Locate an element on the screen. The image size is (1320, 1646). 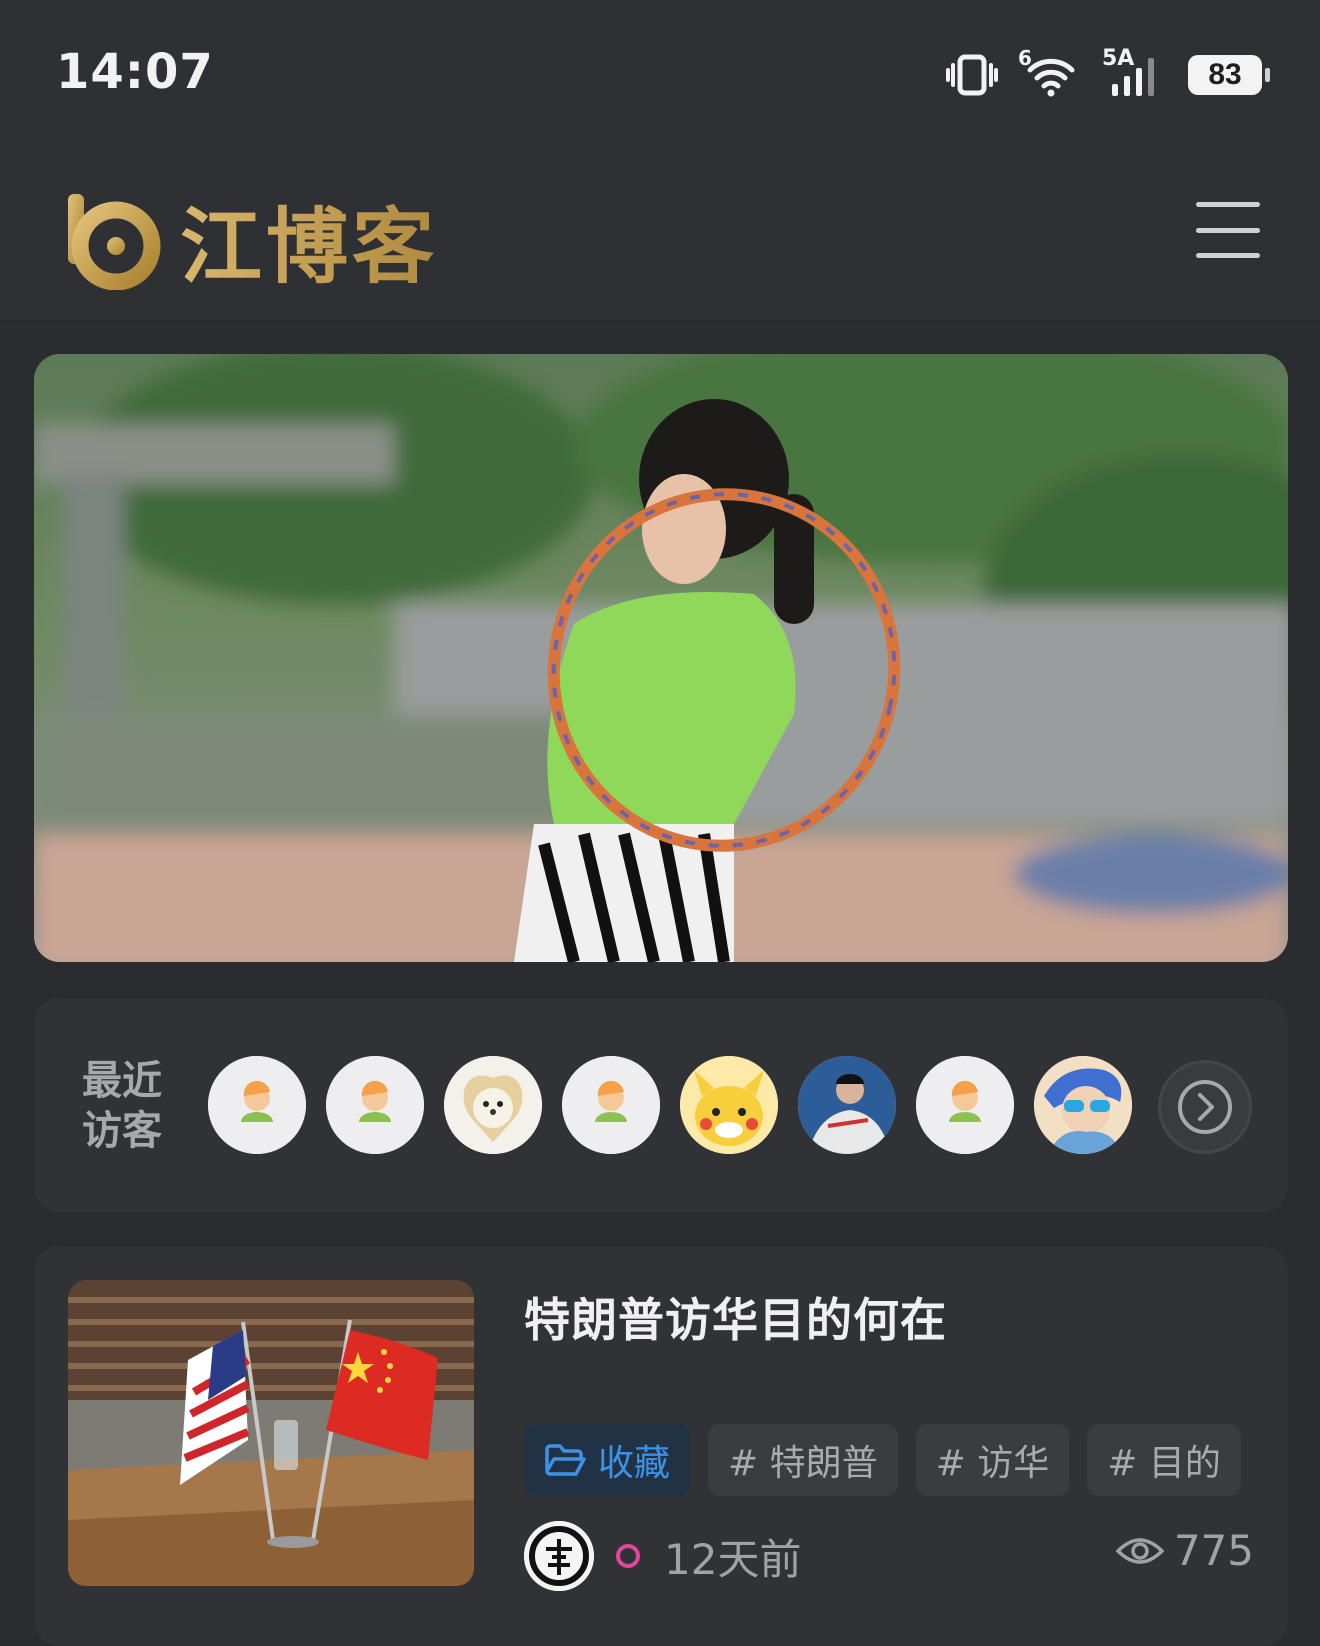
site-name: 江博客 is located at coordinates (309, 239).